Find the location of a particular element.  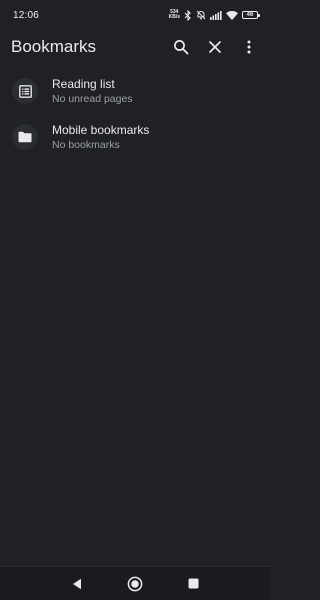

list-item-reading-list: Reading list No unread pages is located at coordinates (135, 91).